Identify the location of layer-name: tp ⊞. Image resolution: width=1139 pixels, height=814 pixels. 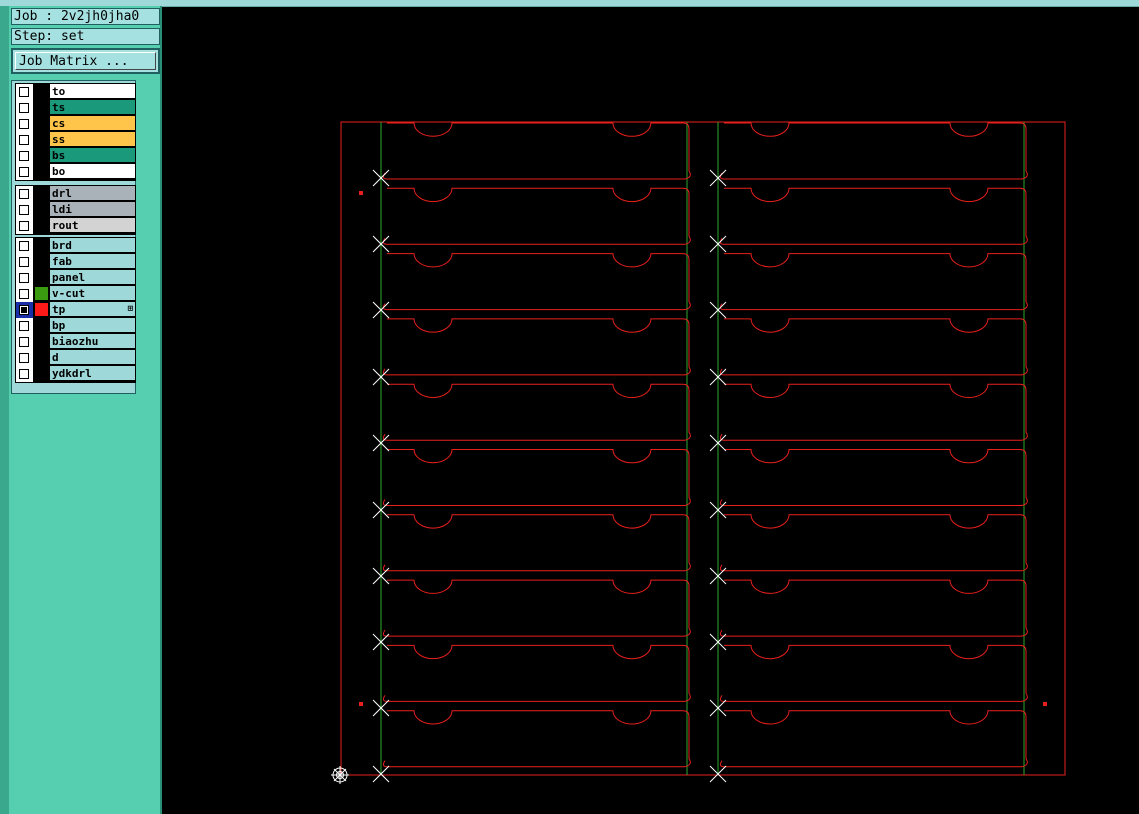
(92, 309).